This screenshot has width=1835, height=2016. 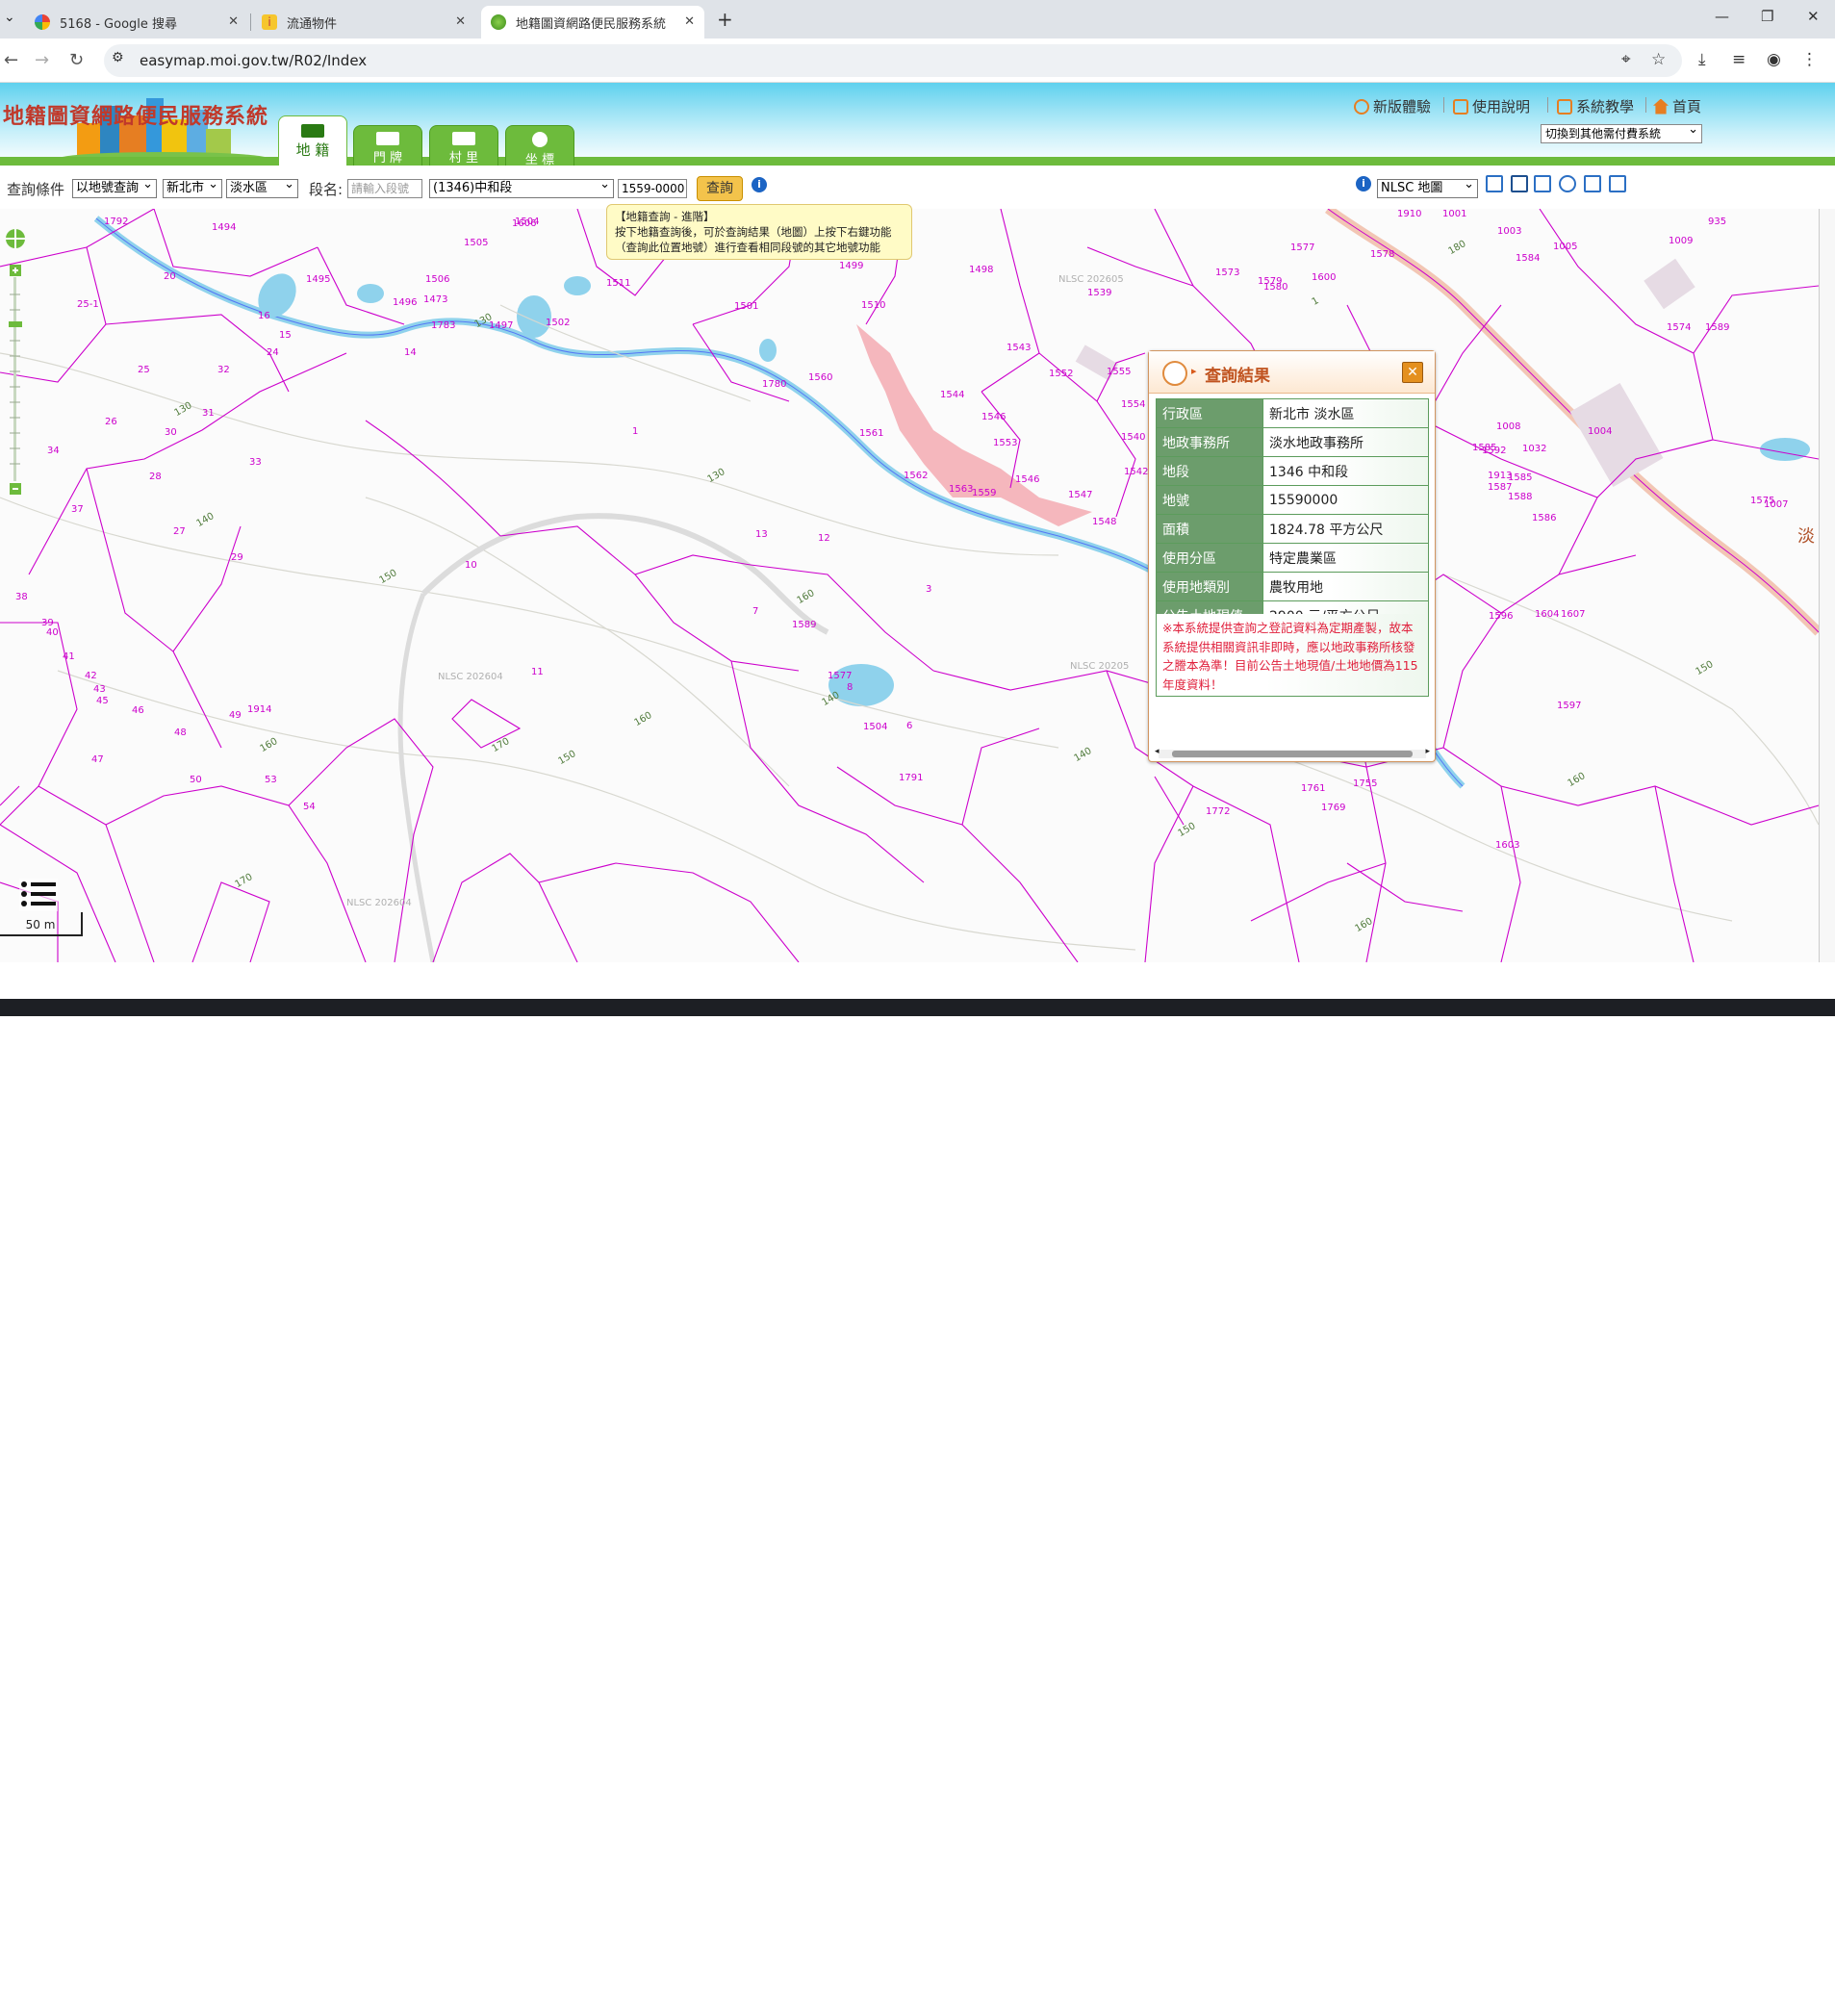 I want to click on section-select: (1346)中和段, so click(x=521, y=188).